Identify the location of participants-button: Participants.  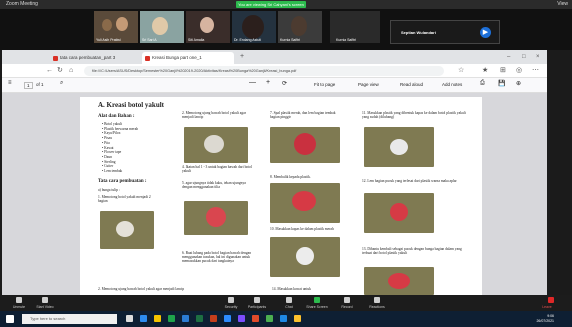
(257, 307).